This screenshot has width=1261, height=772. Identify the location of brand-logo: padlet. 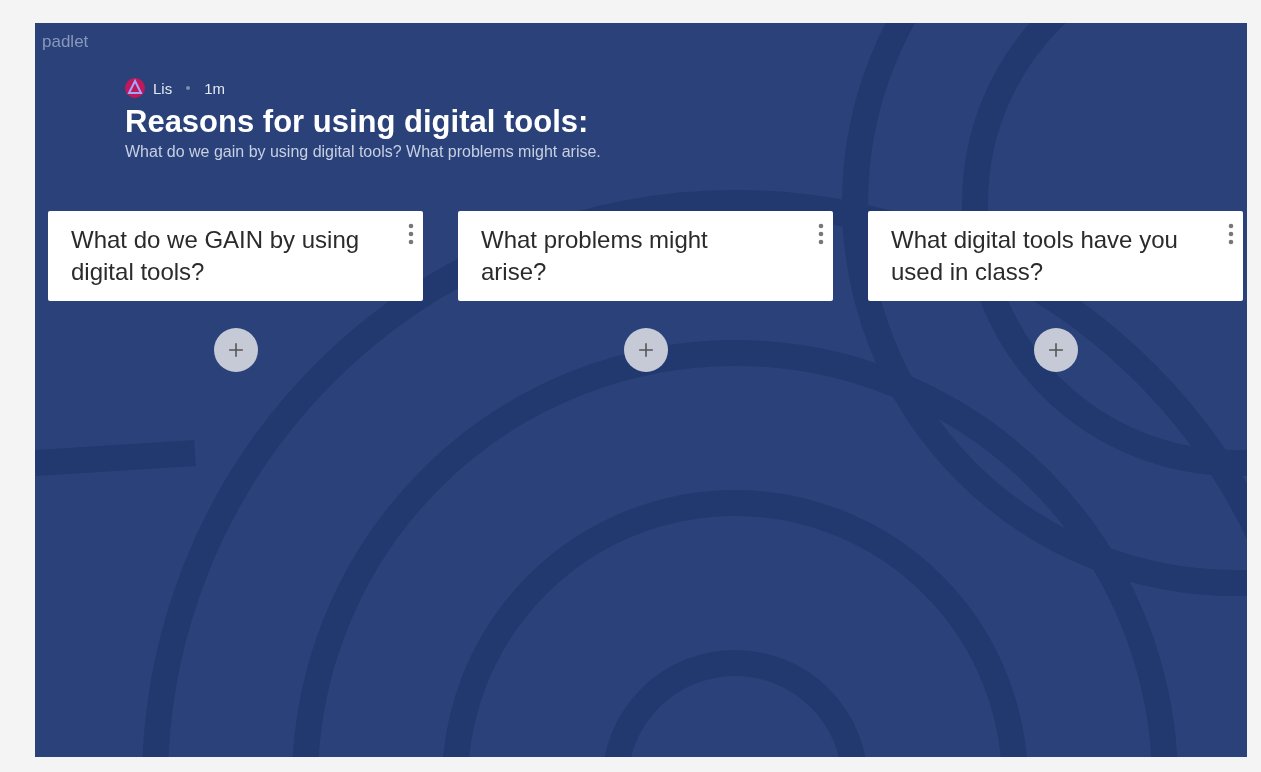
(65, 42).